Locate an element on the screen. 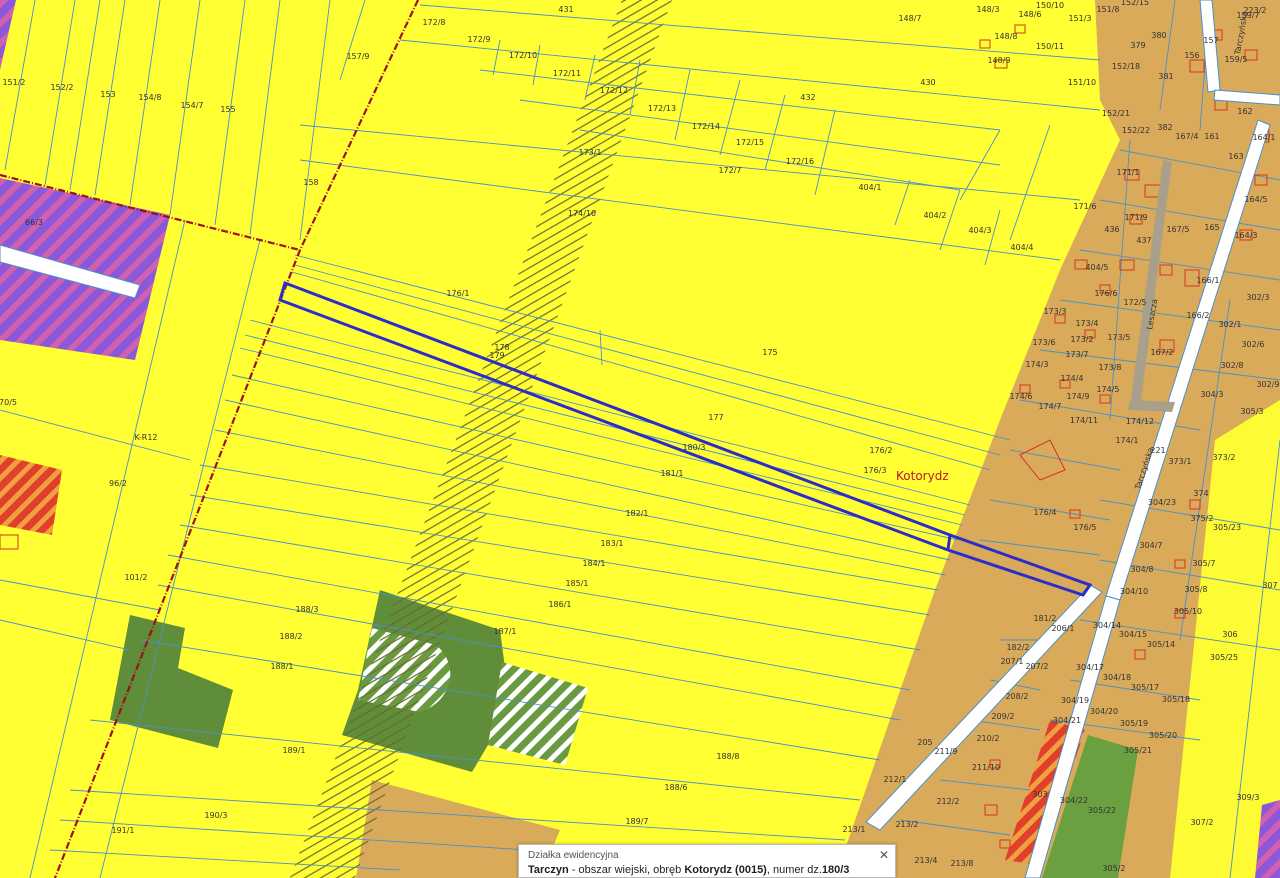 This screenshot has height=878, width=1280. parcel-number-label: 212/2 is located at coordinates (947, 801).